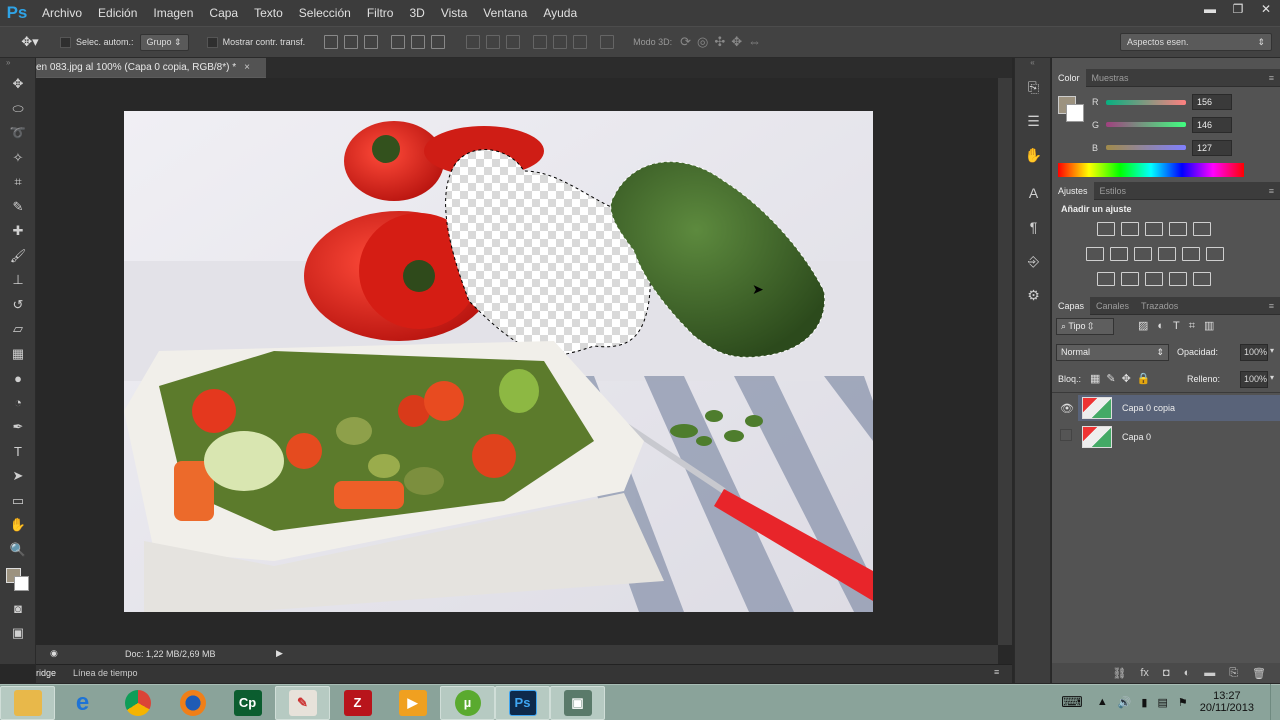 This screenshot has width=1280, height=720. Describe the element at coordinates (1033, 193) in the screenshot. I see `character-panel-icon: A` at that location.